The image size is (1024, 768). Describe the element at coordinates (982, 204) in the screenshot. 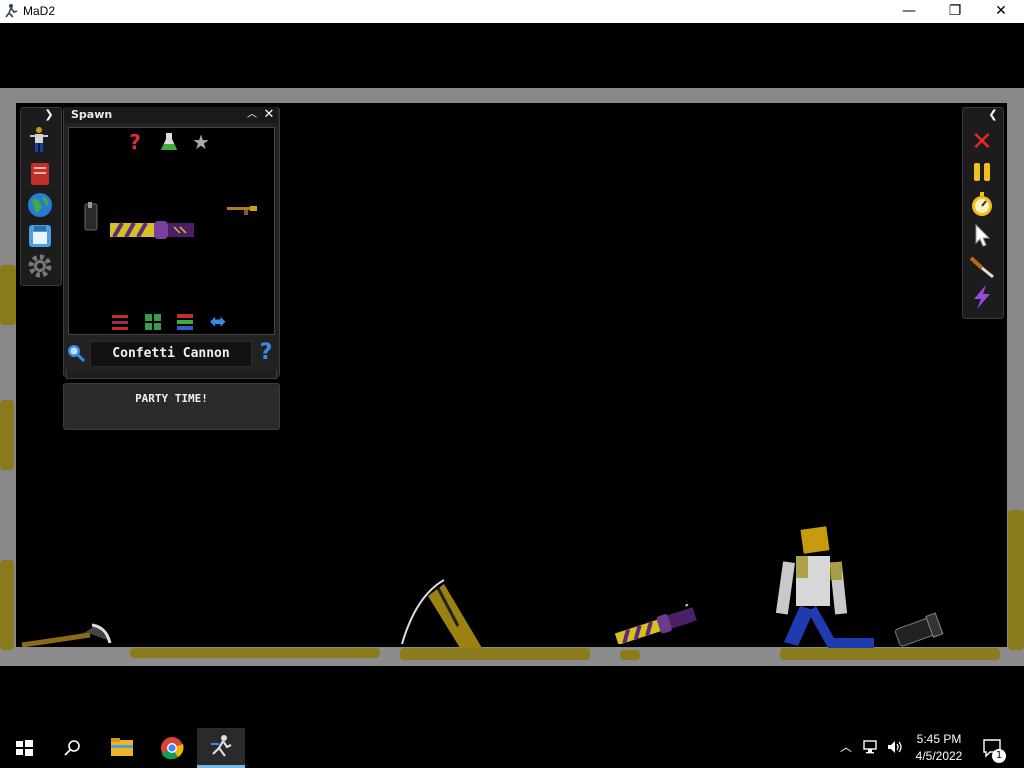

I see `stopwatch-icon` at that location.